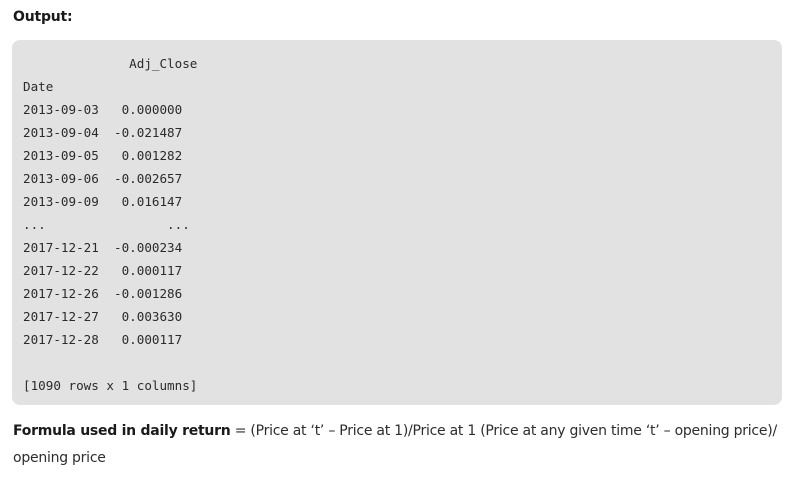  Describe the element at coordinates (103, 155) in the screenshot. I see `code-line-row: 2013-09-05 0.001282` at that location.